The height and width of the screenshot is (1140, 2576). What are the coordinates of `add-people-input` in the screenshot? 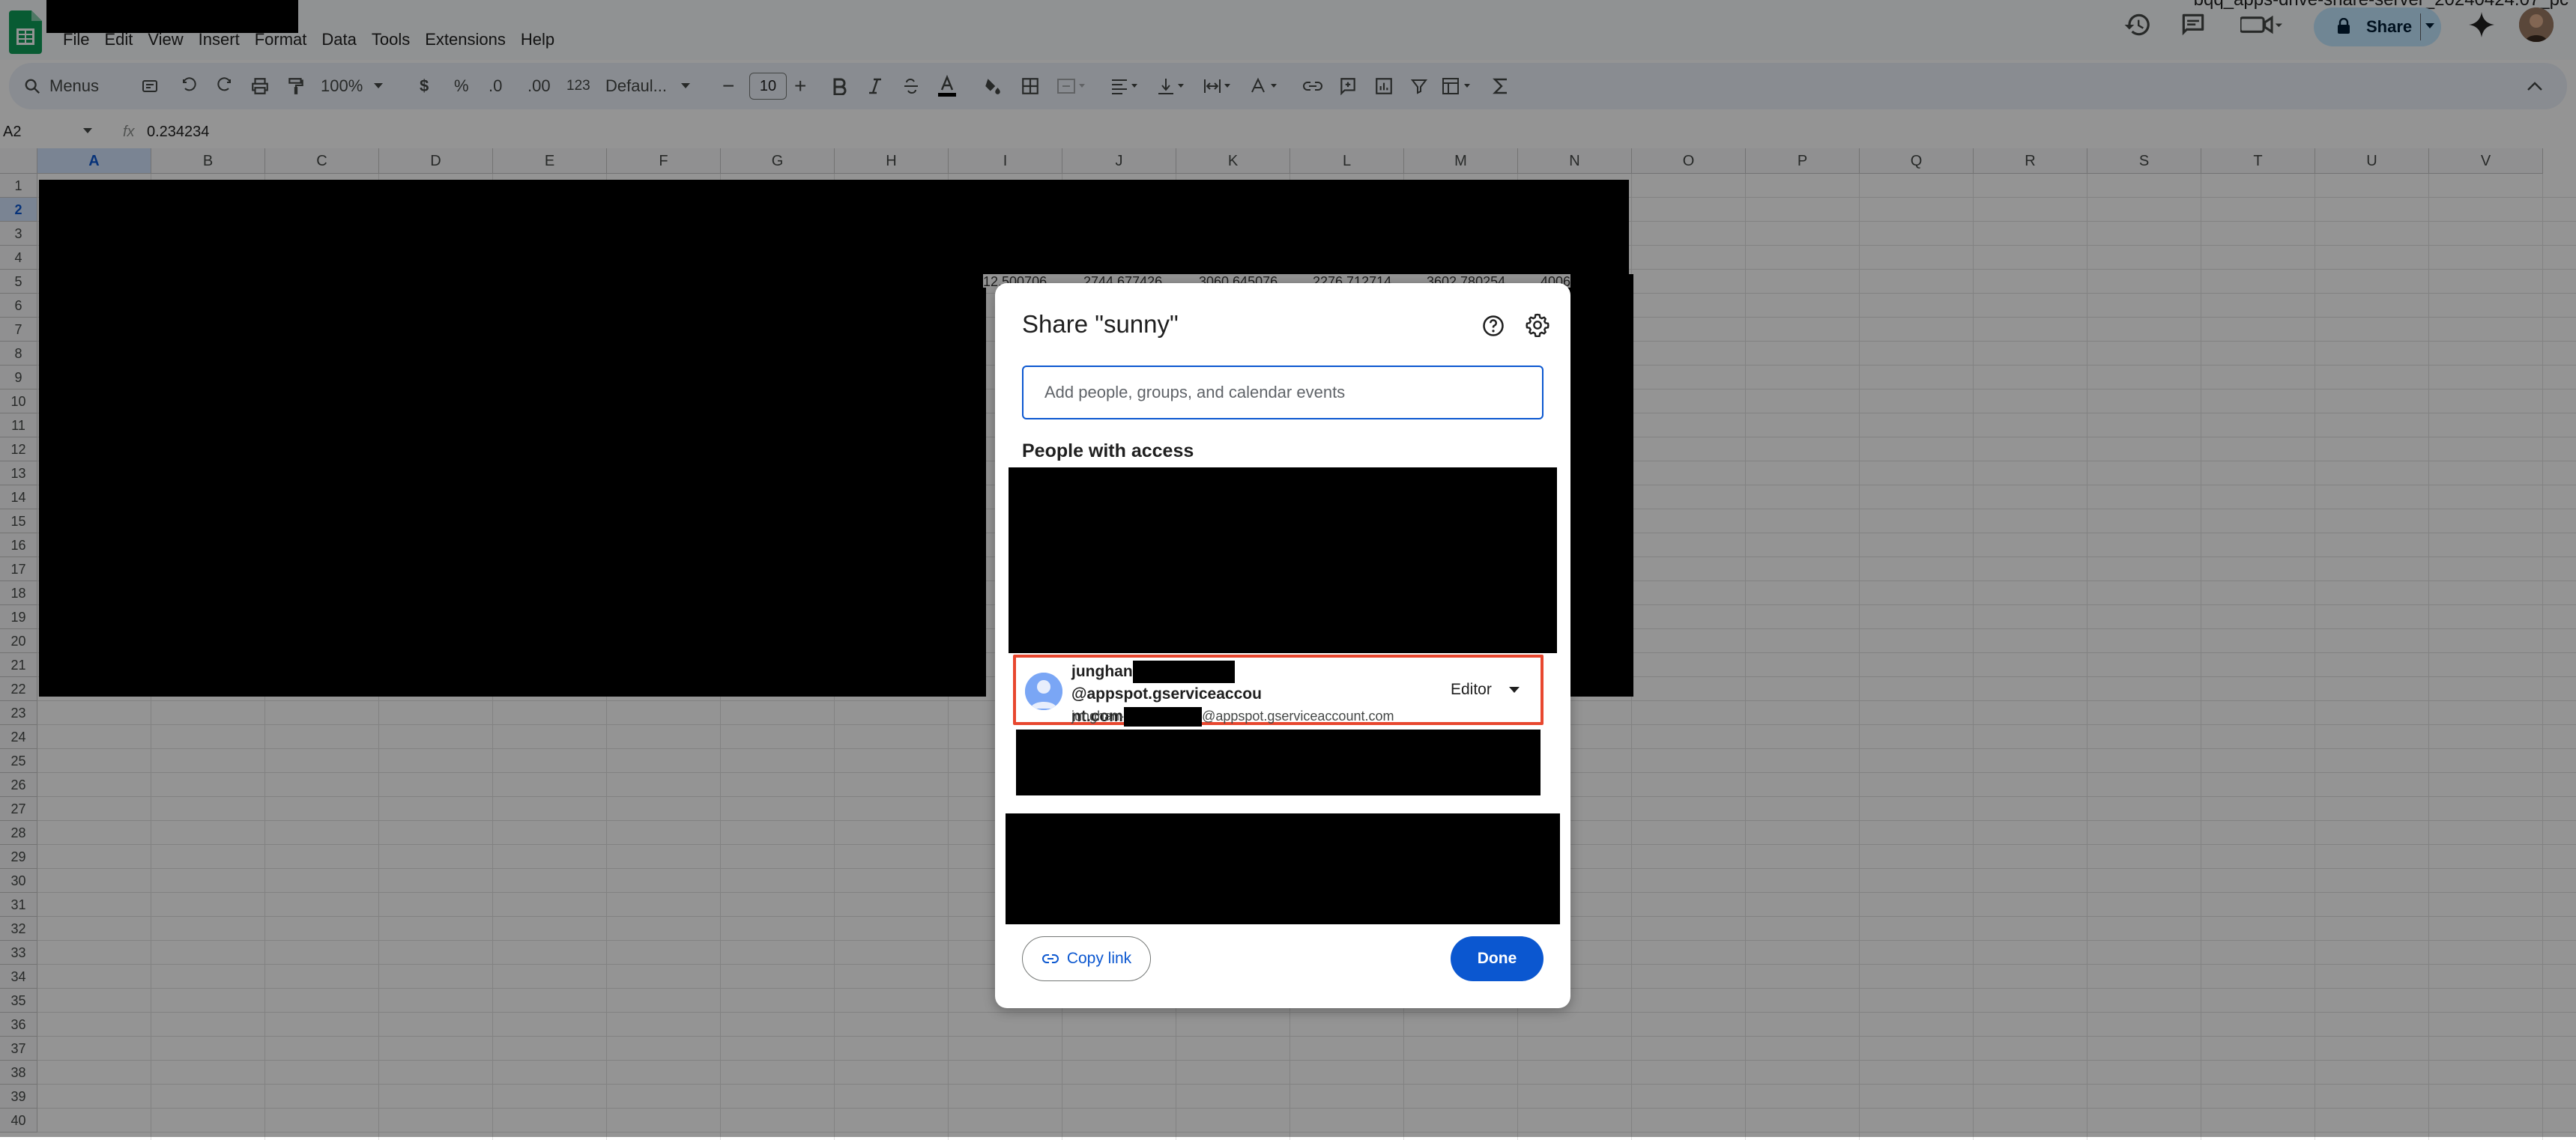 It's located at (1283, 392).